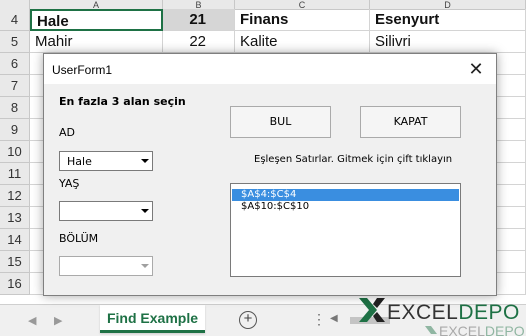 The height and width of the screenshot is (336, 526). Describe the element at coordinates (96, 42) in the screenshot. I see `cell-a5: Mahir` at that location.